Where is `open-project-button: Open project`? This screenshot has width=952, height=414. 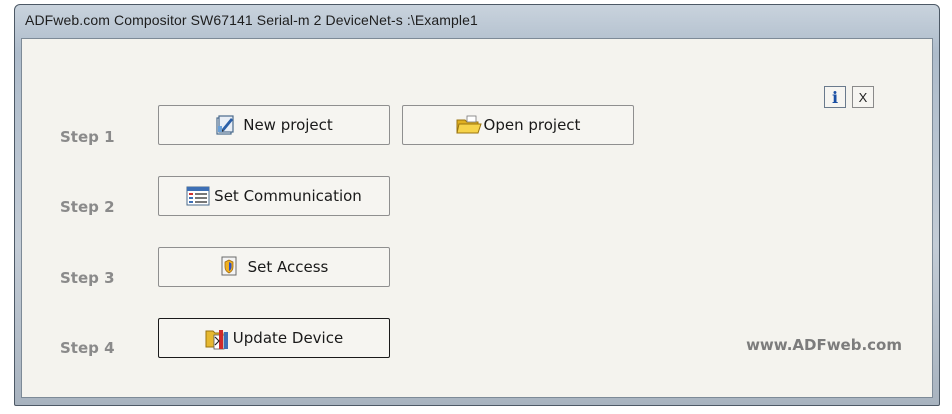
open-project-button: Open project is located at coordinates (518, 125).